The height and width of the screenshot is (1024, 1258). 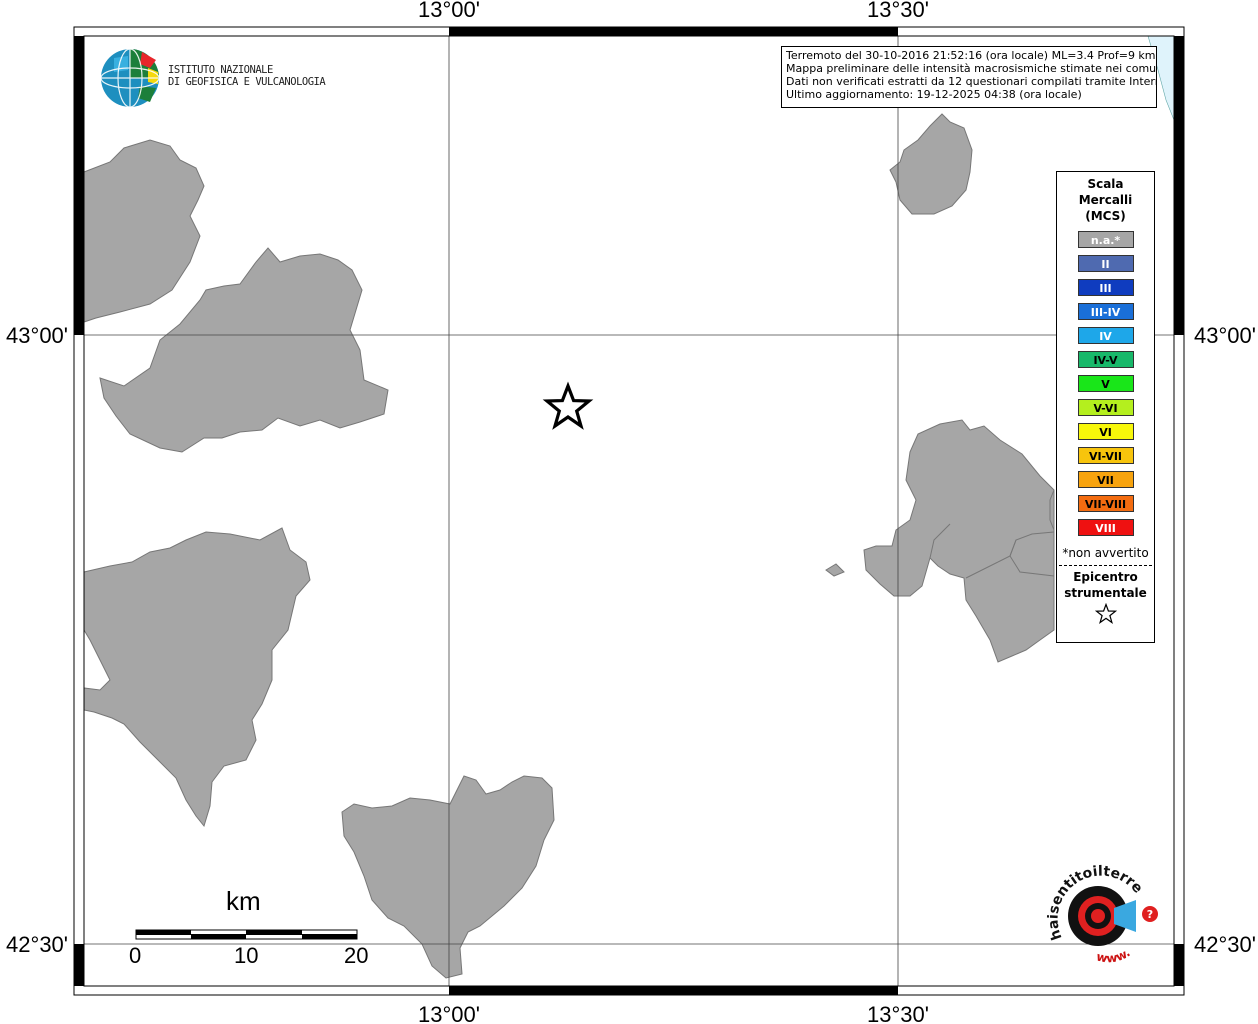 I want to click on lon-label-top-1330: 13°30', so click(x=898, y=11).